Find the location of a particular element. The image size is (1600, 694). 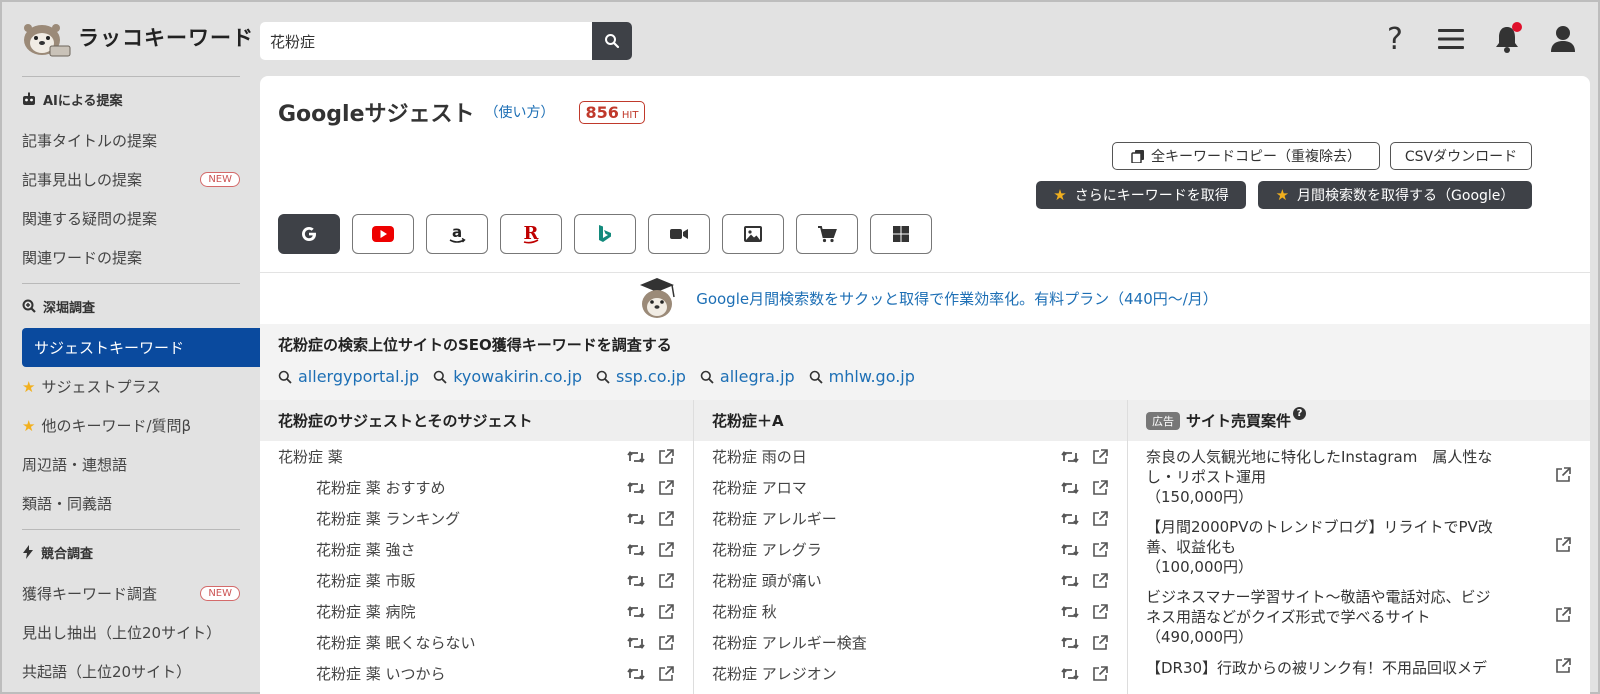

help-button: ? is located at coordinates (1395, 39).